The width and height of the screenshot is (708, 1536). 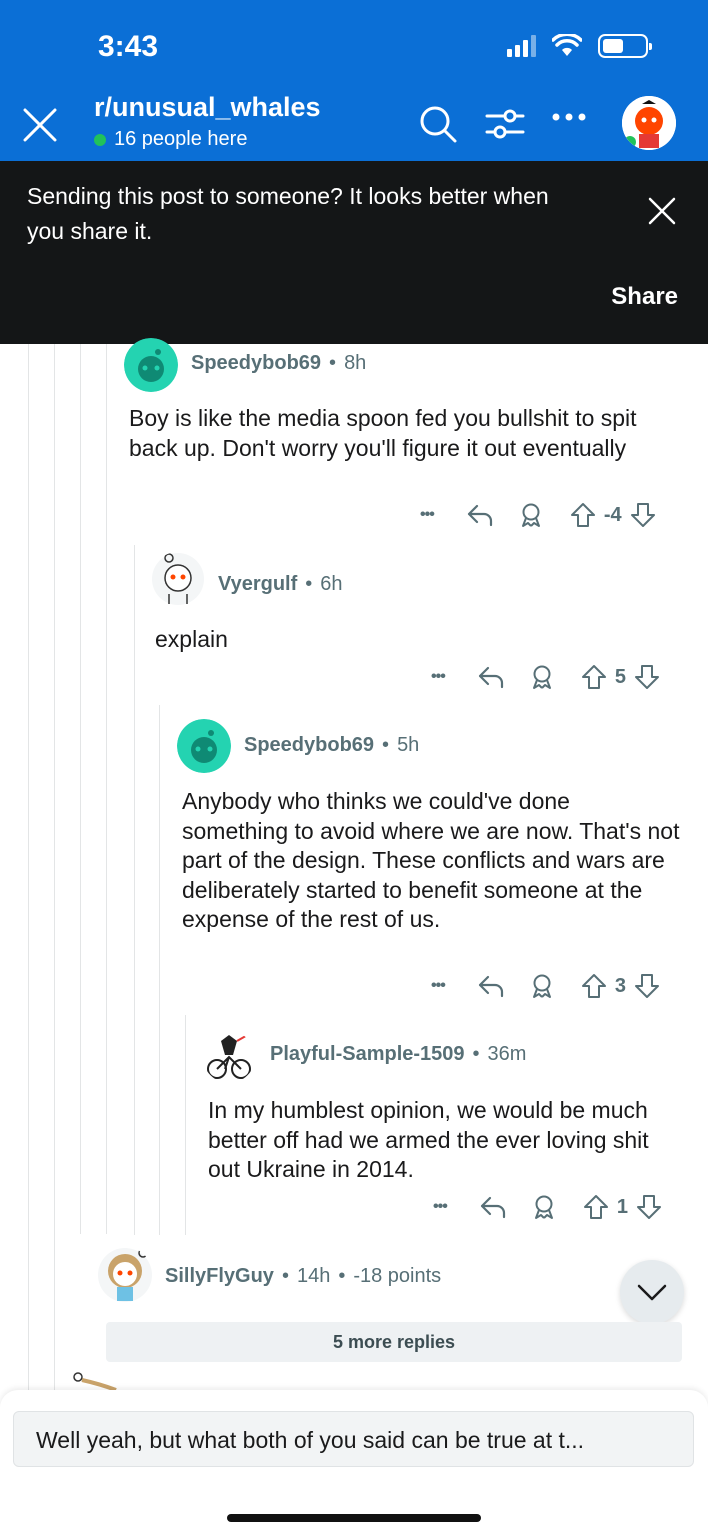 I want to click on scroll-down-button, so click(x=652, y=1292).